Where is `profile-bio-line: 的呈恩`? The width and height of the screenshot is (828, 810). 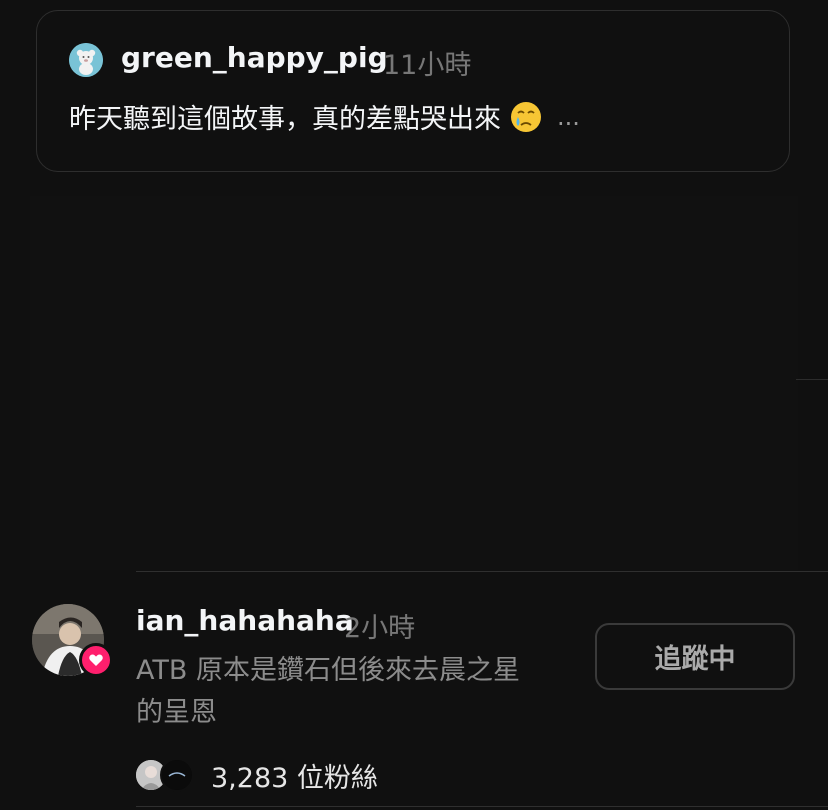
profile-bio-line: 的呈恩 is located at coordinates (176, 712).